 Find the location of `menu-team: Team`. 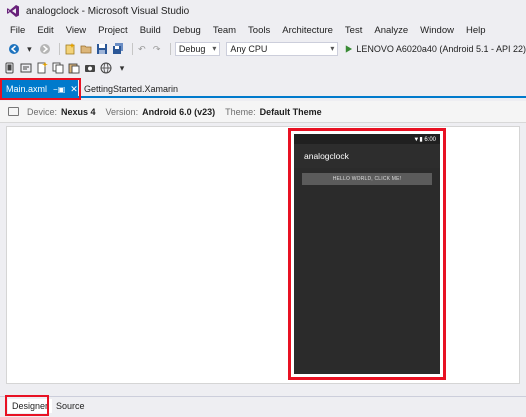

menu-team: Team is located at coordinates (224, 31).